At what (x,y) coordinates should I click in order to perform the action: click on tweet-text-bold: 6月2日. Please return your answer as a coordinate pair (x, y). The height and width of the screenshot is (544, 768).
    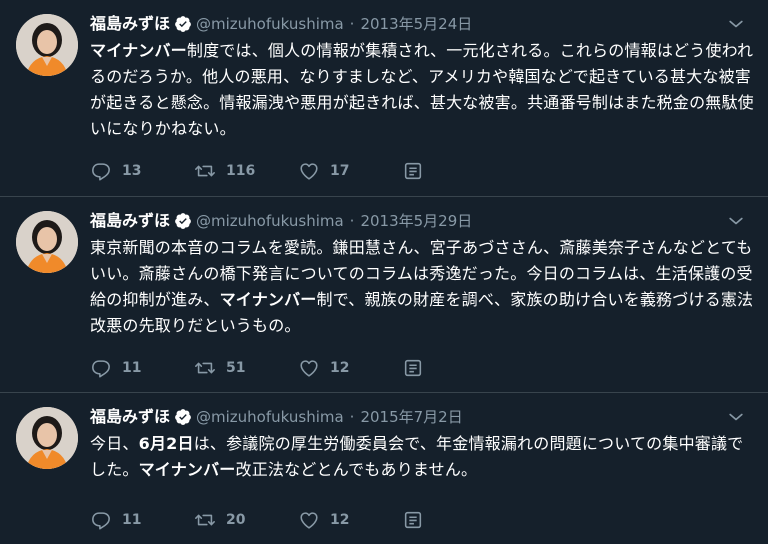
    Looking at the image, I should click on (166, 443).